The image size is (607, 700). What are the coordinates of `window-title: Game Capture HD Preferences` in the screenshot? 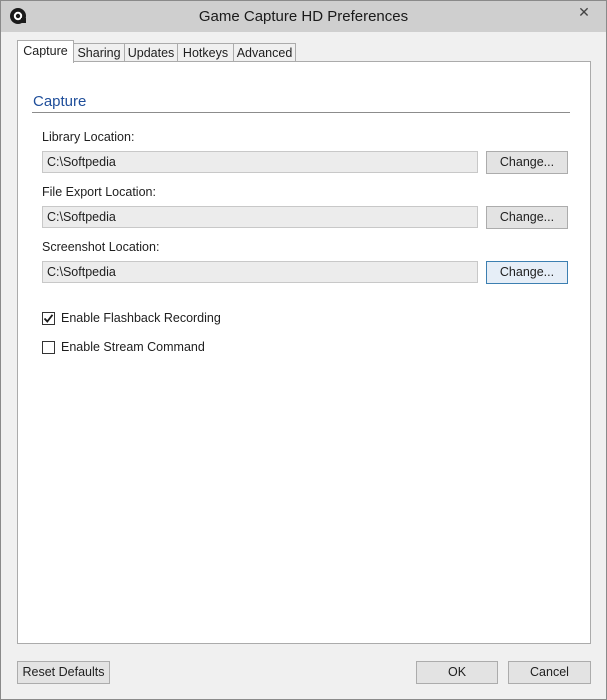 It's located at (303, 16).